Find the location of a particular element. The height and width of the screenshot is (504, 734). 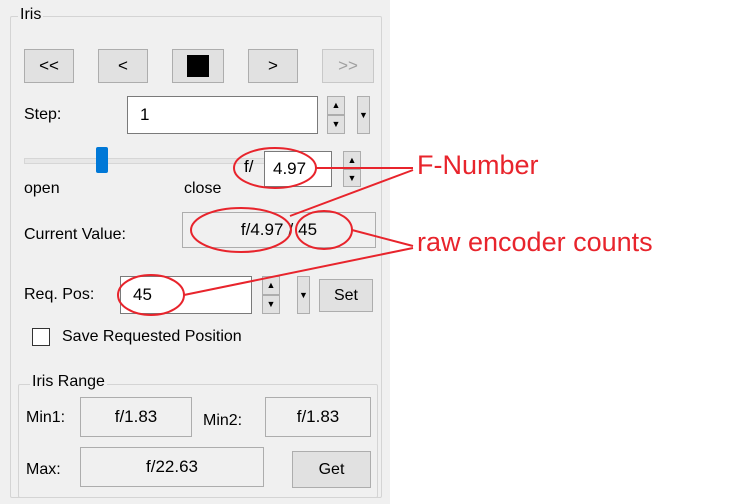

step-label: Step: is located at coordinates (43, 114).